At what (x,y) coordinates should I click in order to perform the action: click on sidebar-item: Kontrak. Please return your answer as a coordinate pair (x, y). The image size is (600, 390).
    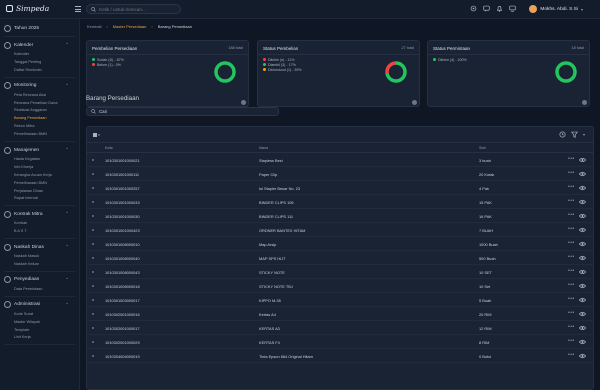
    Looking at the image, I should click on (39, 224).